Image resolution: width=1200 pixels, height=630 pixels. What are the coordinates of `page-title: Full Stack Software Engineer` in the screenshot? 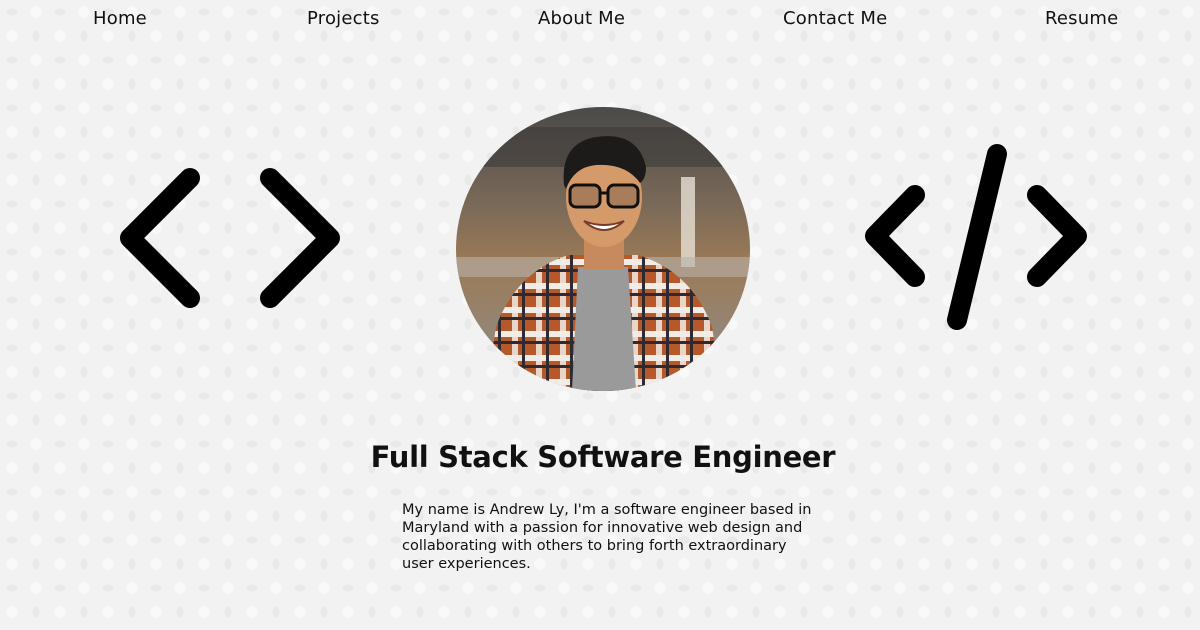 It's located at (603, 457).